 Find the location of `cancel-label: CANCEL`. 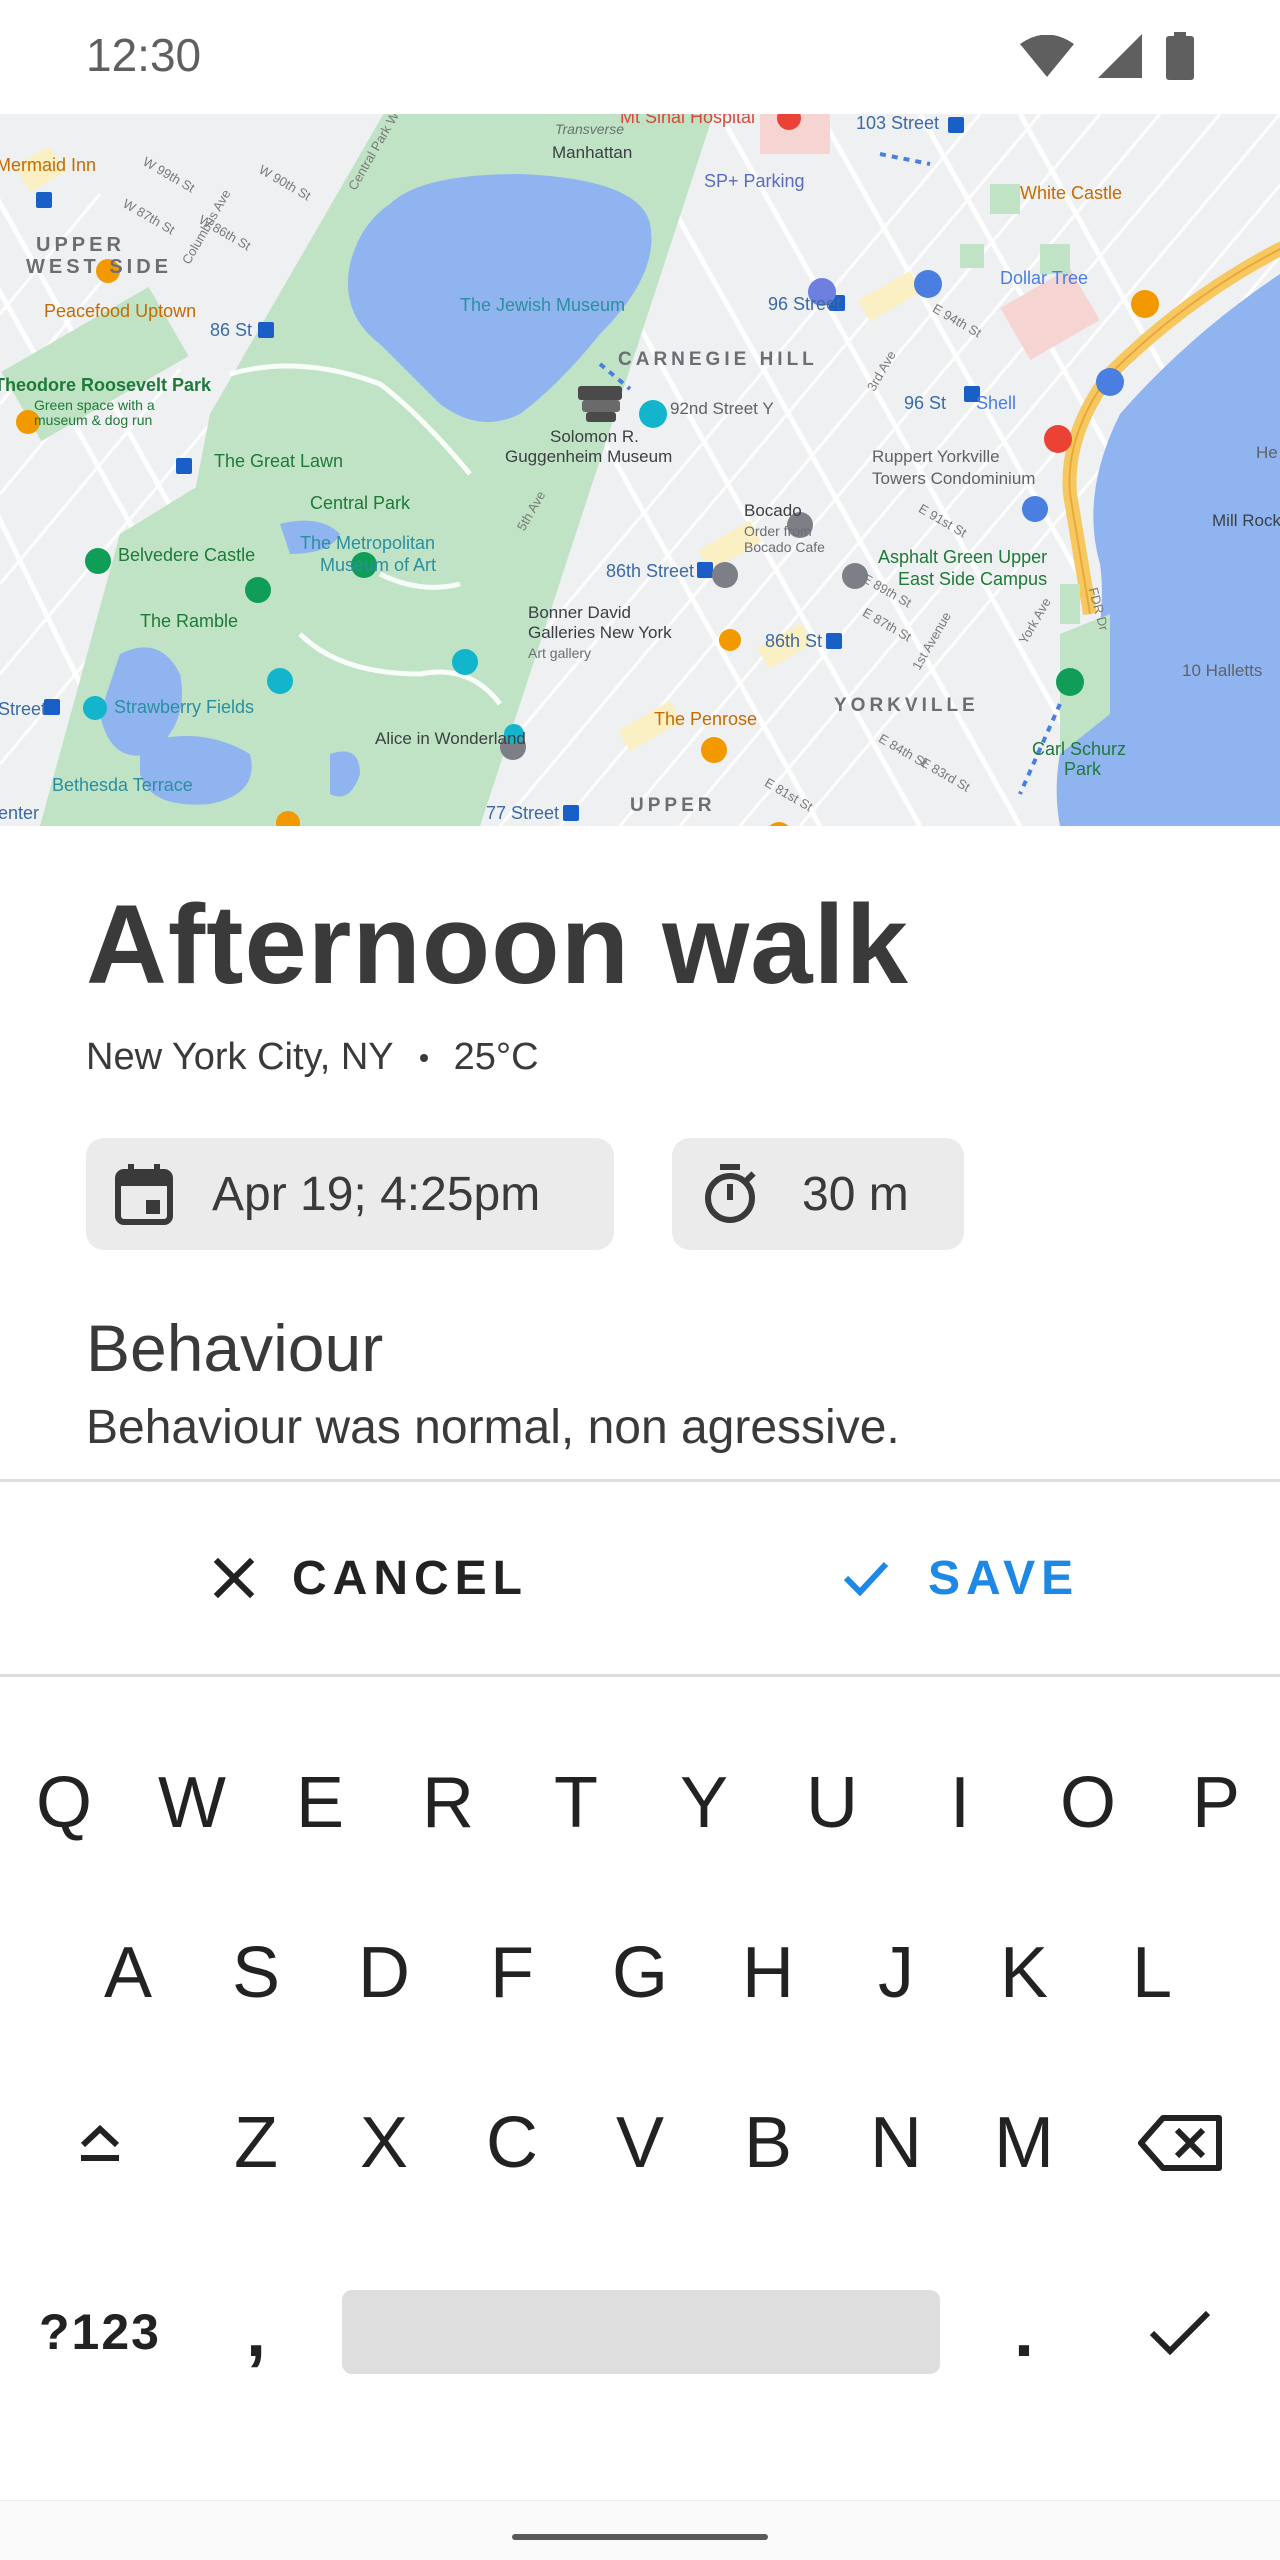

cancel-label: CANCEL is located at coordinates (410, 1578).